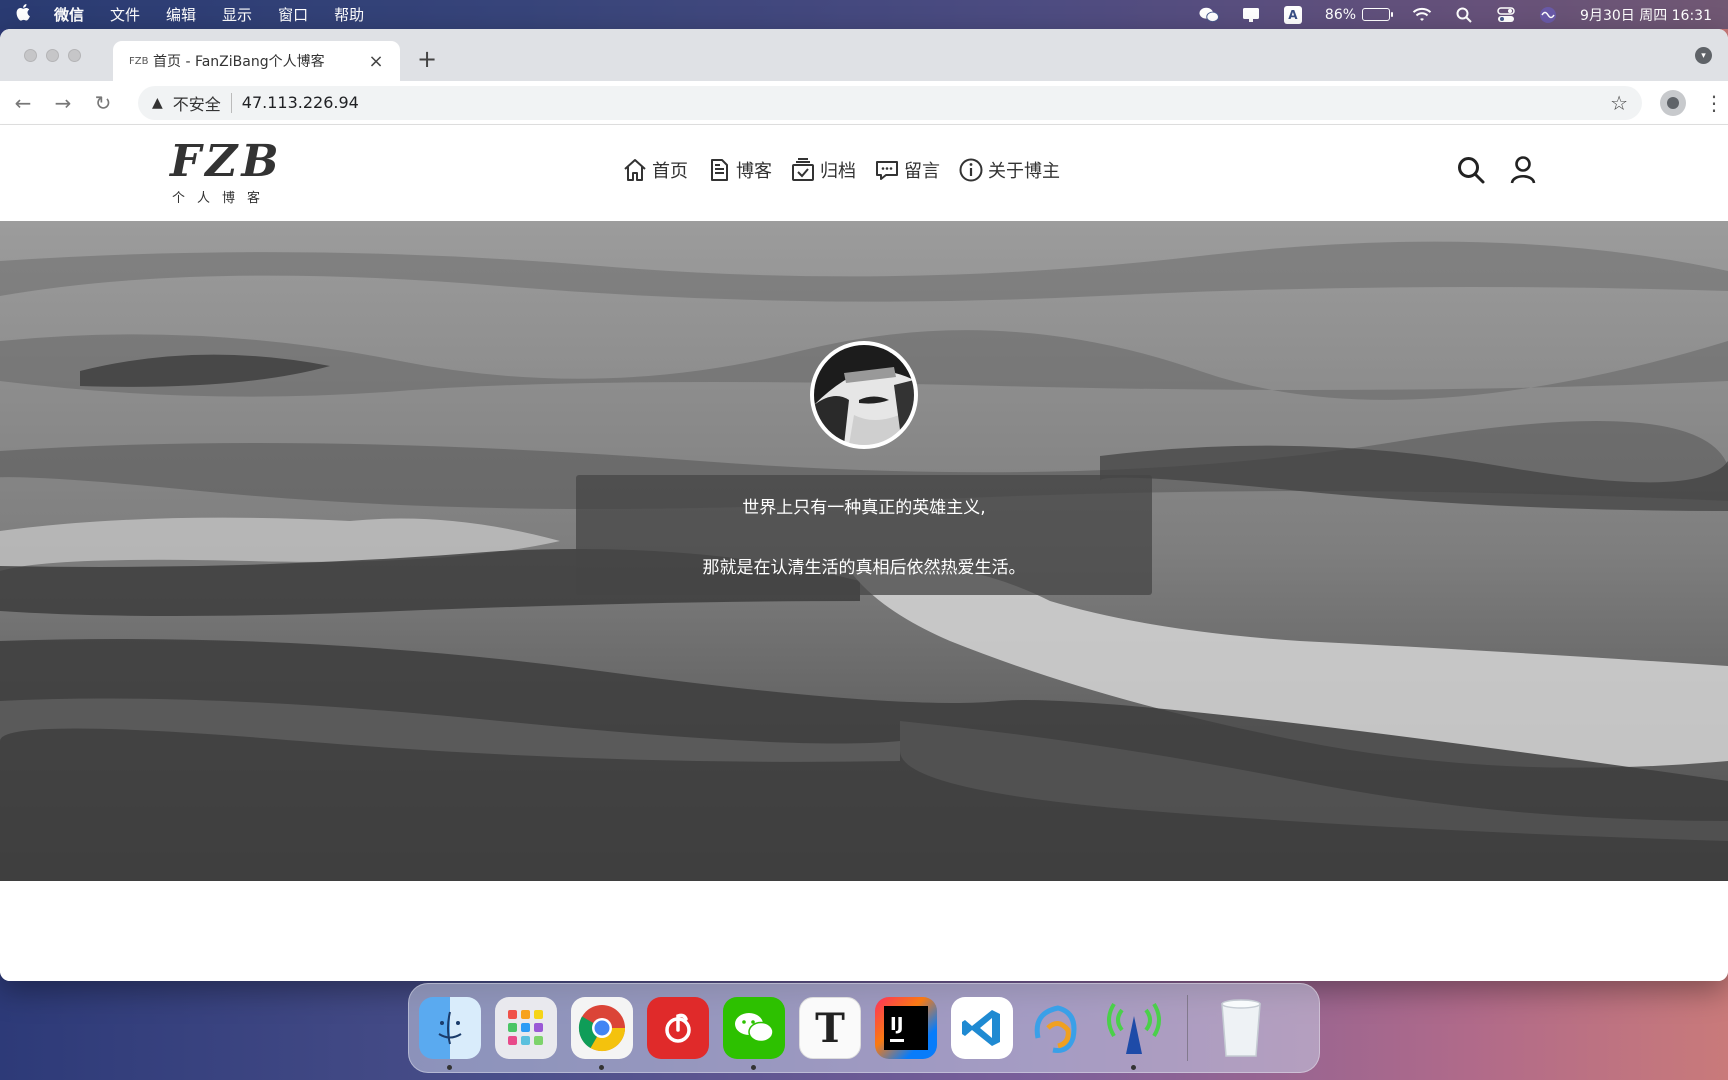 Image resolution: width=1728 pixels, height=1080 pixels. What do you see at coordinates (890, 102) in the screenshot?
I see `address-bar: ▲ 不安全 47.113.226.94 ☆` at bounding box center [890, 102].